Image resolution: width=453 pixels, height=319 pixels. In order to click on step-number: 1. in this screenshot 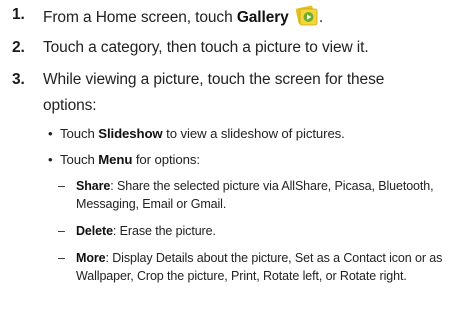, I will do `click(18, 14)`.